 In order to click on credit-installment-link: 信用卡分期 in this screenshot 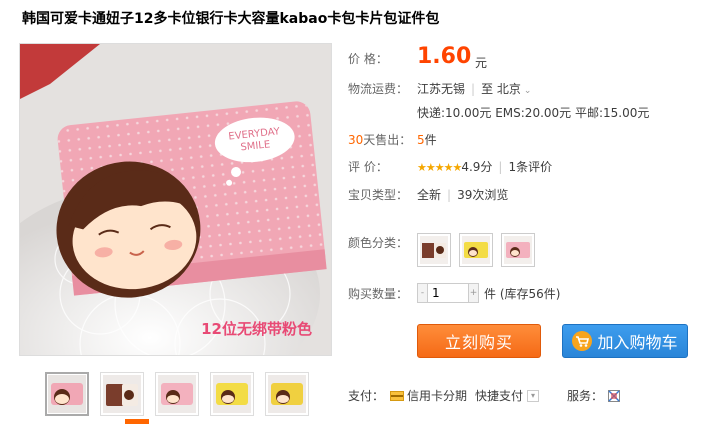, I will do `click(437, 395)`.